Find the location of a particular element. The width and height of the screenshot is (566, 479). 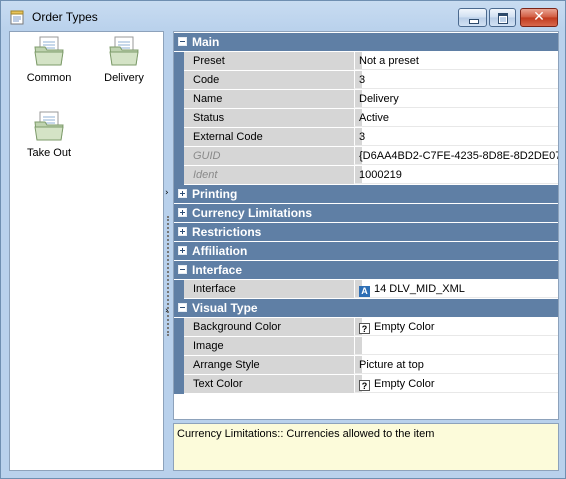

property-row-guid: GUID {D6AA4BD2-C7FE-4235-8D8E-8D2DE07! is located at coordinates (366, 156).